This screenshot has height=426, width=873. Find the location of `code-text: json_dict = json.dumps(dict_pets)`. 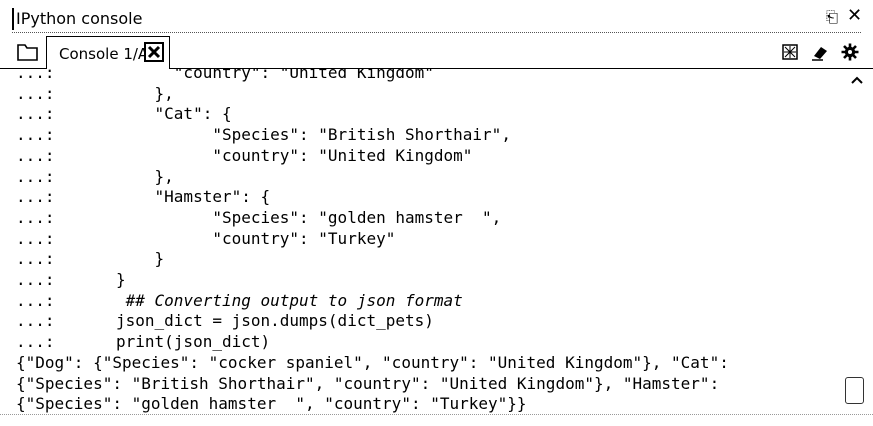

code-text: json_dict = json.dumps(dict_pets) is located at coordinates (275, 321).